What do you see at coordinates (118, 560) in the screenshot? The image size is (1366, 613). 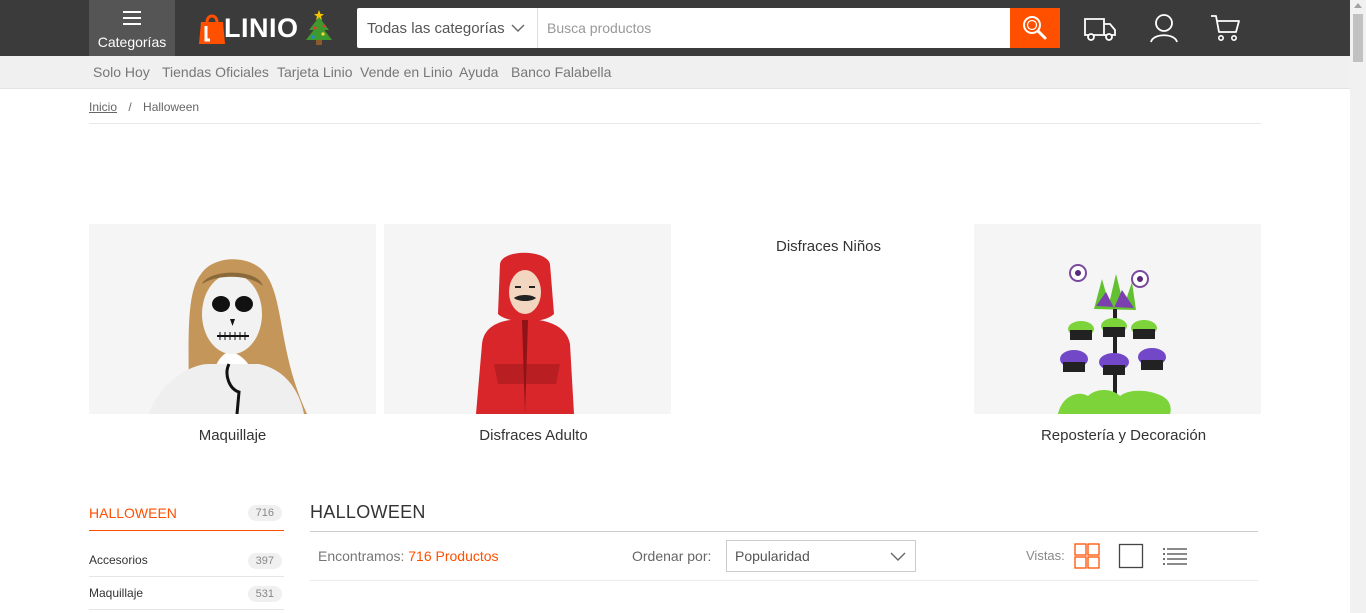 I see `sidebar-item-label: Accesorios` at bounding box center [118, 560].